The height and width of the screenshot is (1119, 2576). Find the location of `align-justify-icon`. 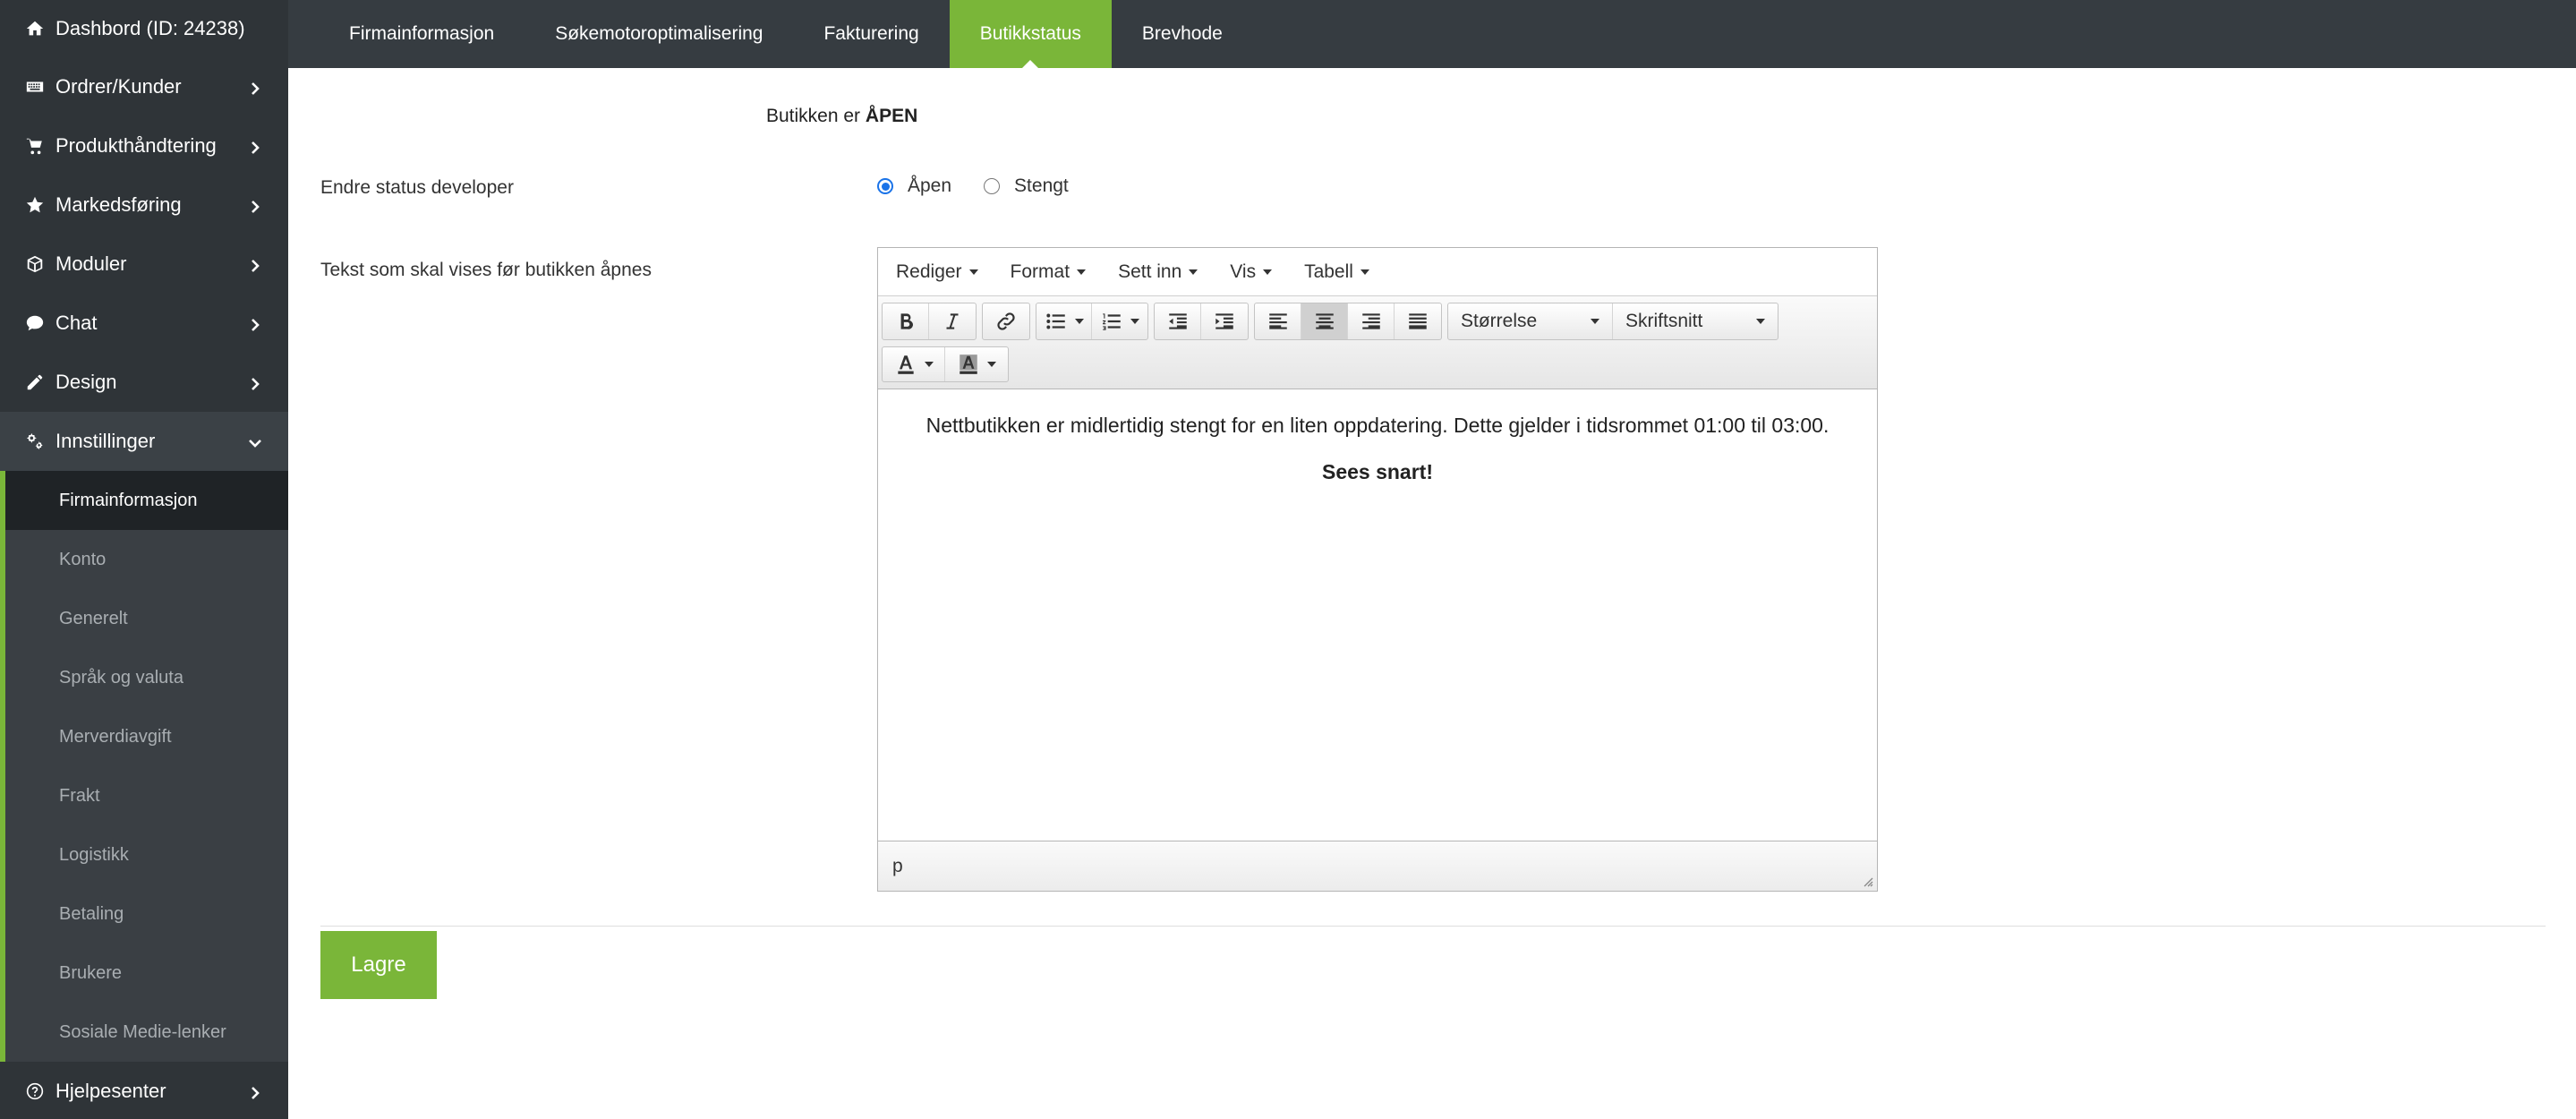

align-justify-icon is located at coordinates (1418, 321).